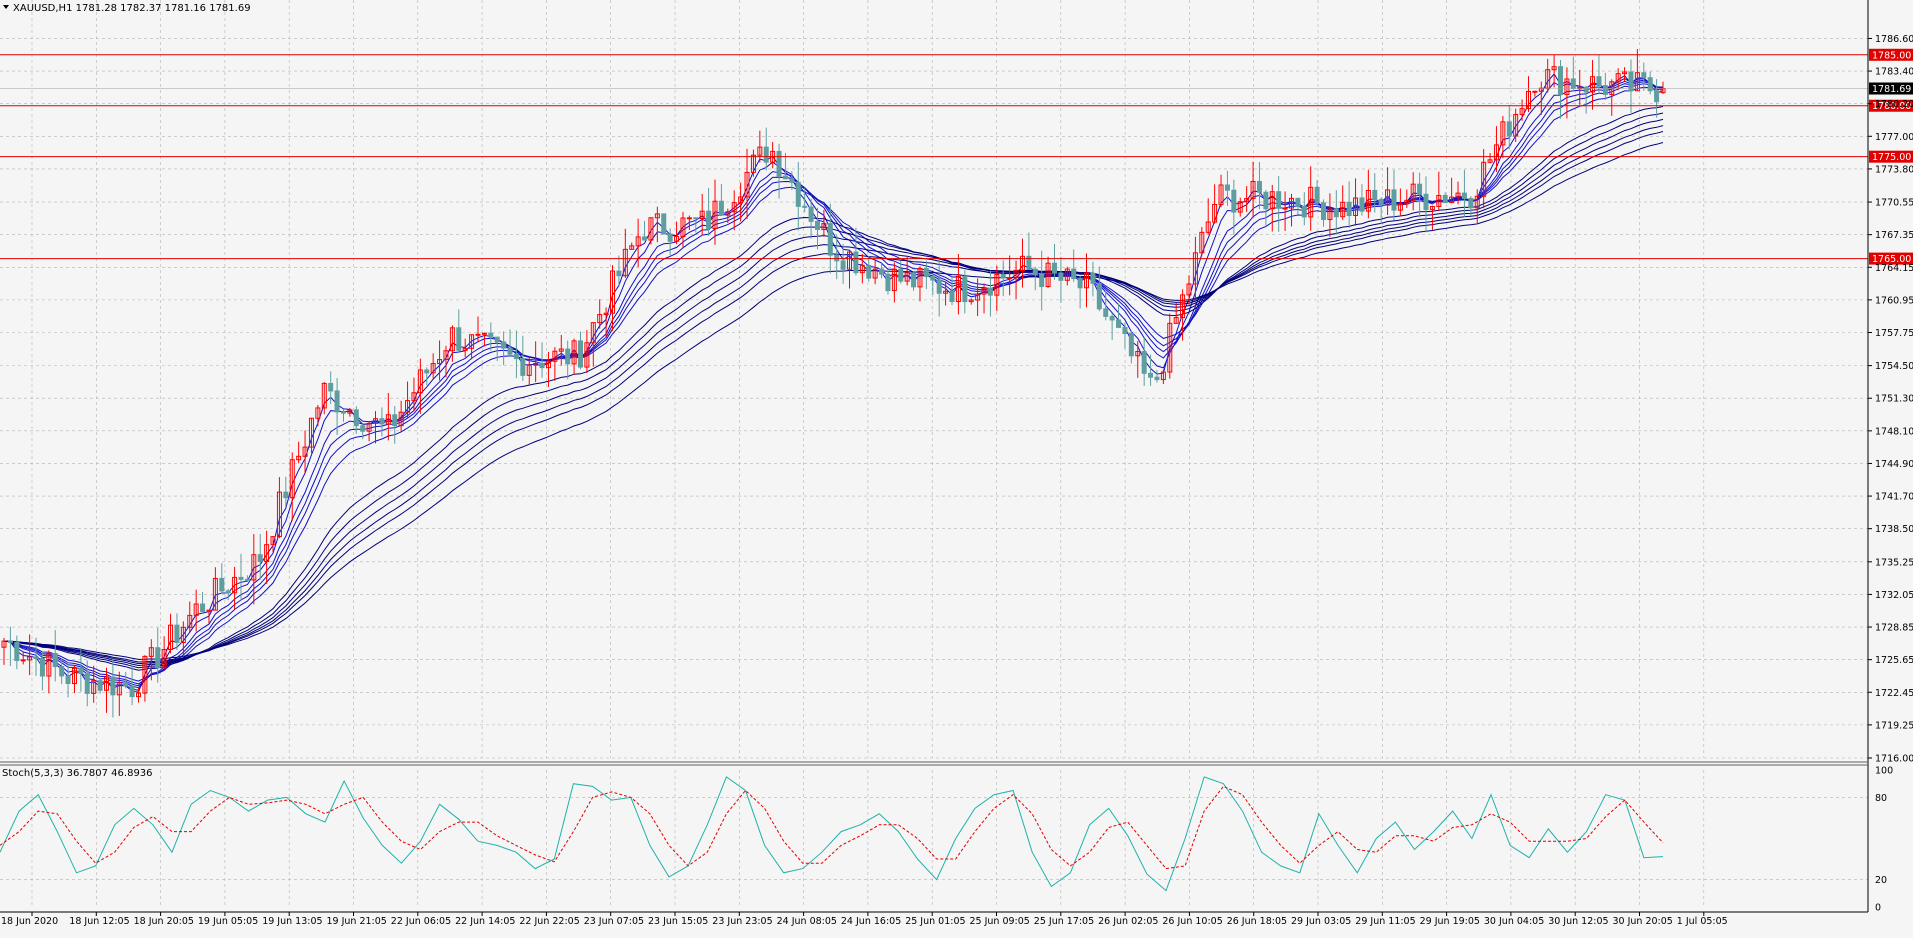 This screenshot has height=938, width=1913. What do you see at coordinates (1894, 628) in the screenshot?
I see `price-tick-label: 1728.85` at bounding box center [1894, 628].